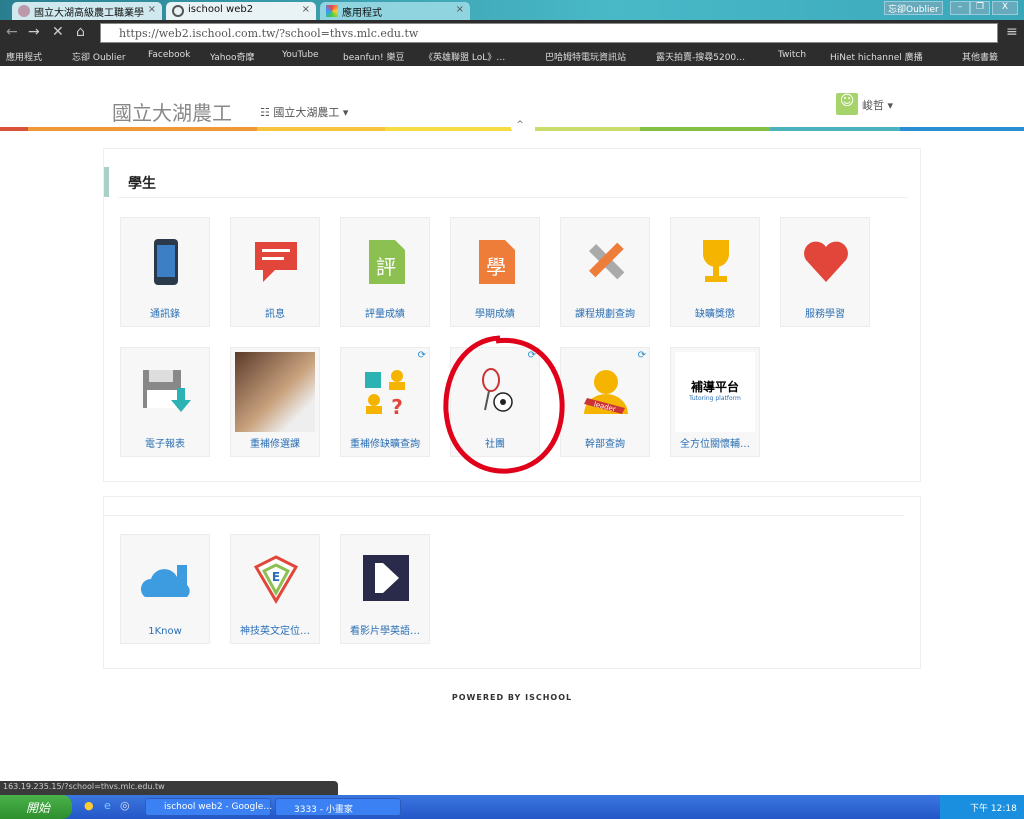 This screenshot has width=1024, height=819. Describe the element at coordinates (792, 55) in the screenshot. I see `bookmark: Twitch` at that location.